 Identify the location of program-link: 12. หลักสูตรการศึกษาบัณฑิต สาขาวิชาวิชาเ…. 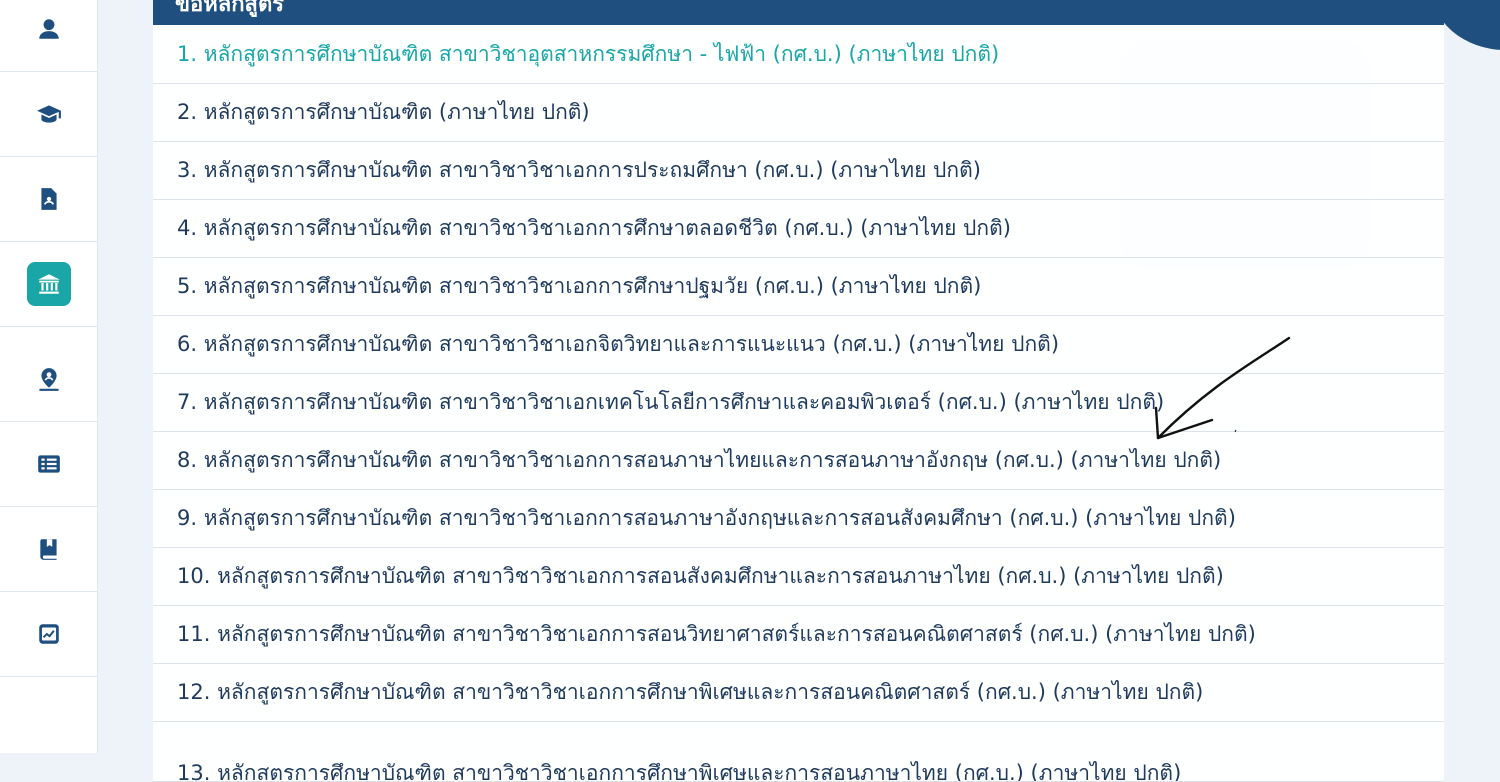
(690, 692).